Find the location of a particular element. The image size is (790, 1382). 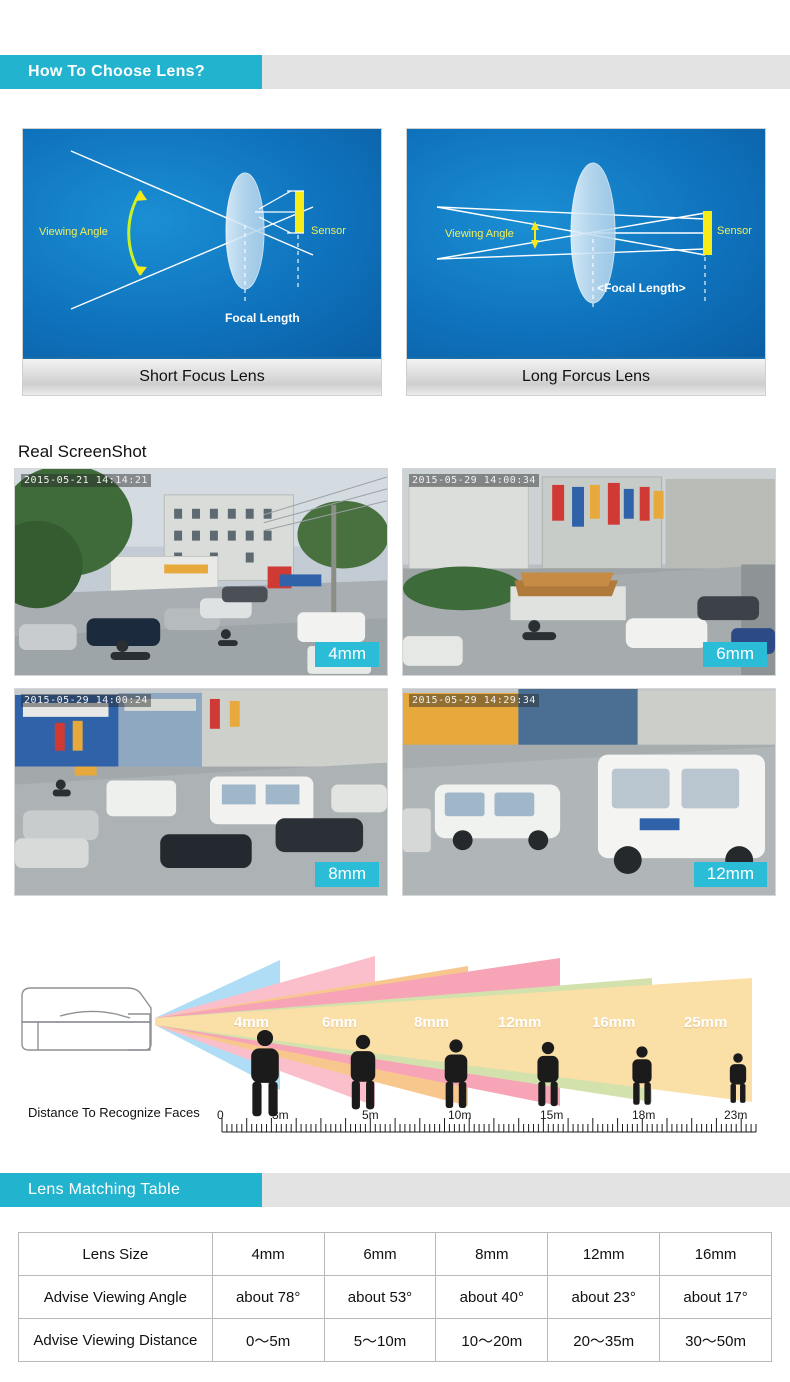

table-cell: 30～50m is located at coordinates (715, 1340).